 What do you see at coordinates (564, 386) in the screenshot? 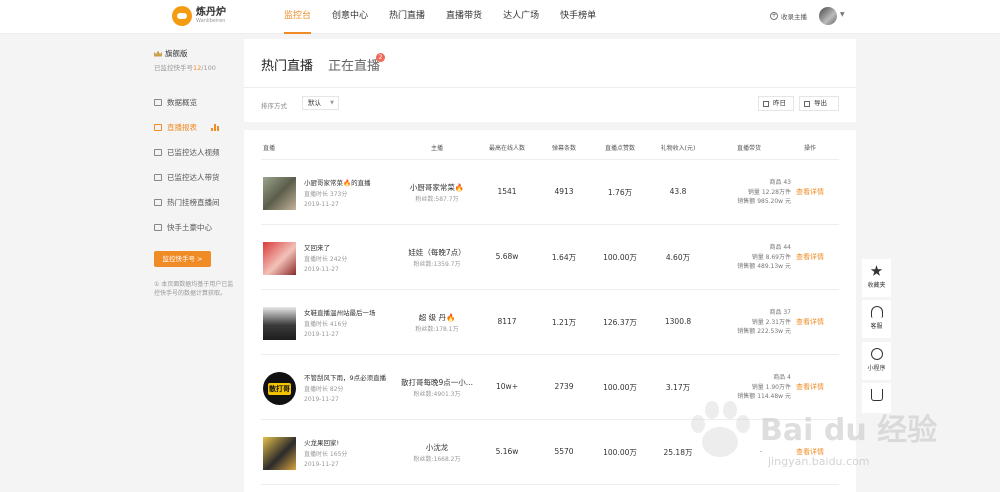
I see `danmu-count: 2739` at bounding box center [564, 386].